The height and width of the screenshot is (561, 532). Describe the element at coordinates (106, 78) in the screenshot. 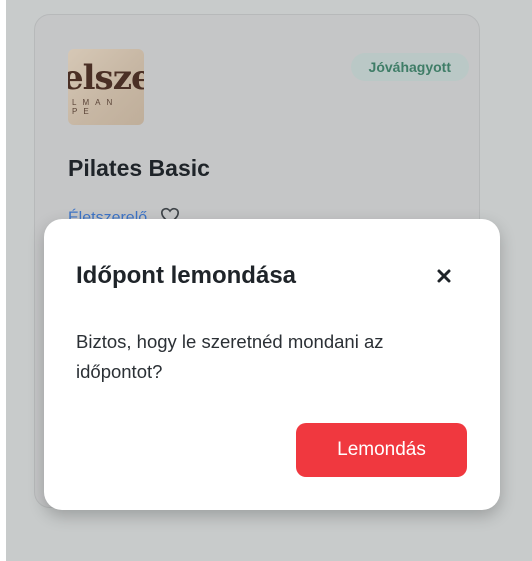

I see `studio-logo-mark: elszer` at that location.